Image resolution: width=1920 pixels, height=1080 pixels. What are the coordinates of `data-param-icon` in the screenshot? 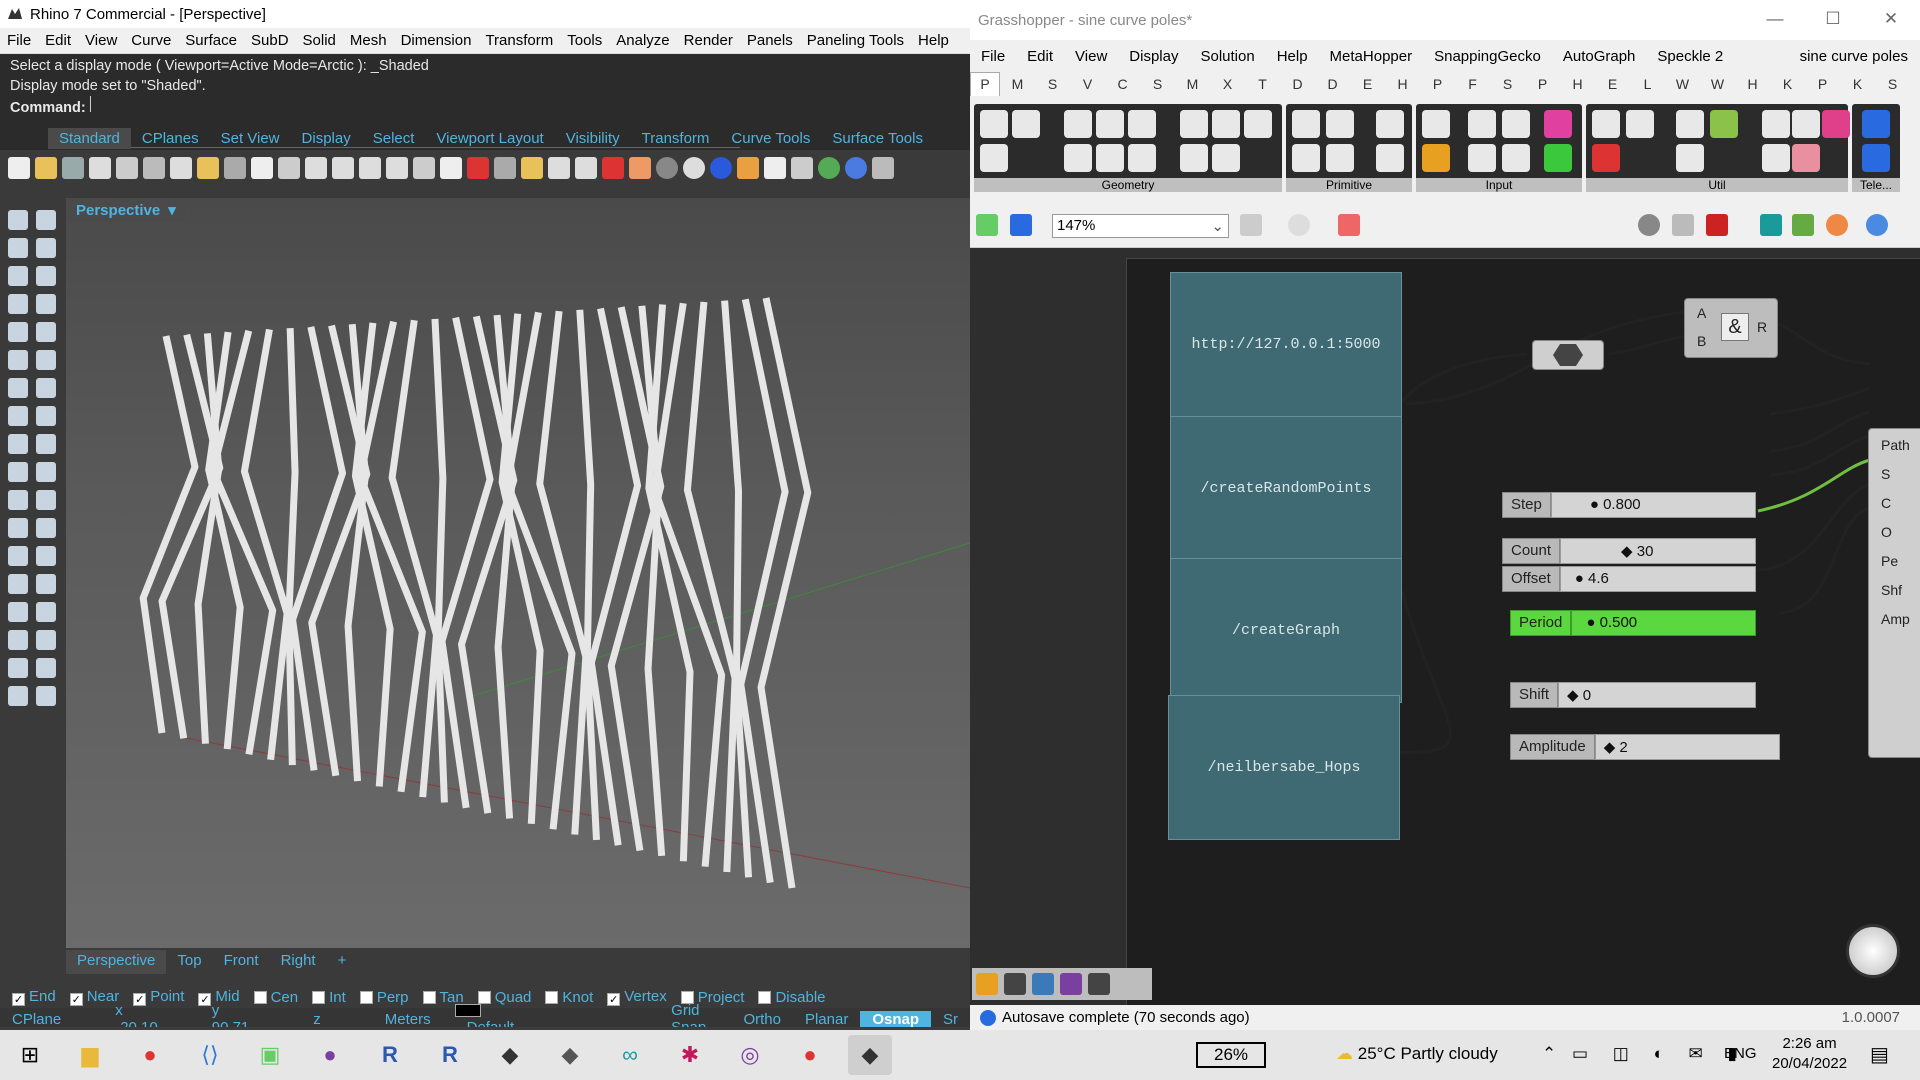 It's located at (1390, 158).